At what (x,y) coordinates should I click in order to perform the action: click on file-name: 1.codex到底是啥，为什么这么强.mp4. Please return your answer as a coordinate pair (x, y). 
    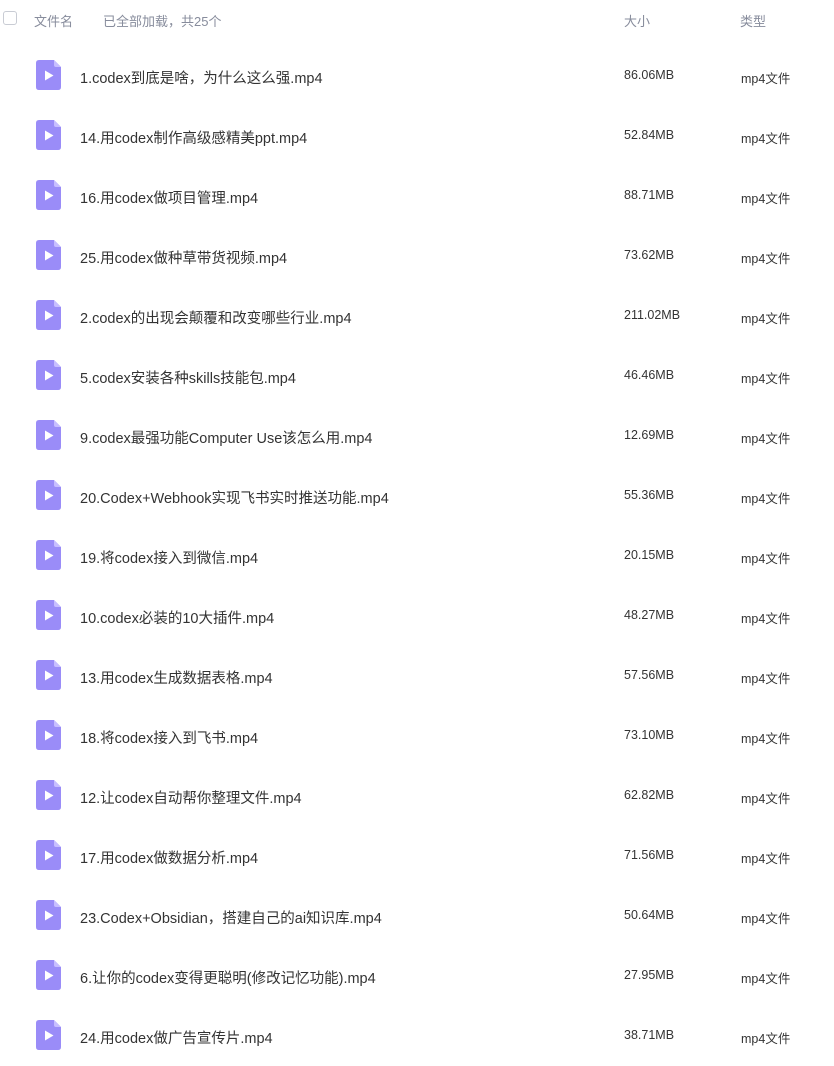
    Looking at the image, I should click on (201, 77).